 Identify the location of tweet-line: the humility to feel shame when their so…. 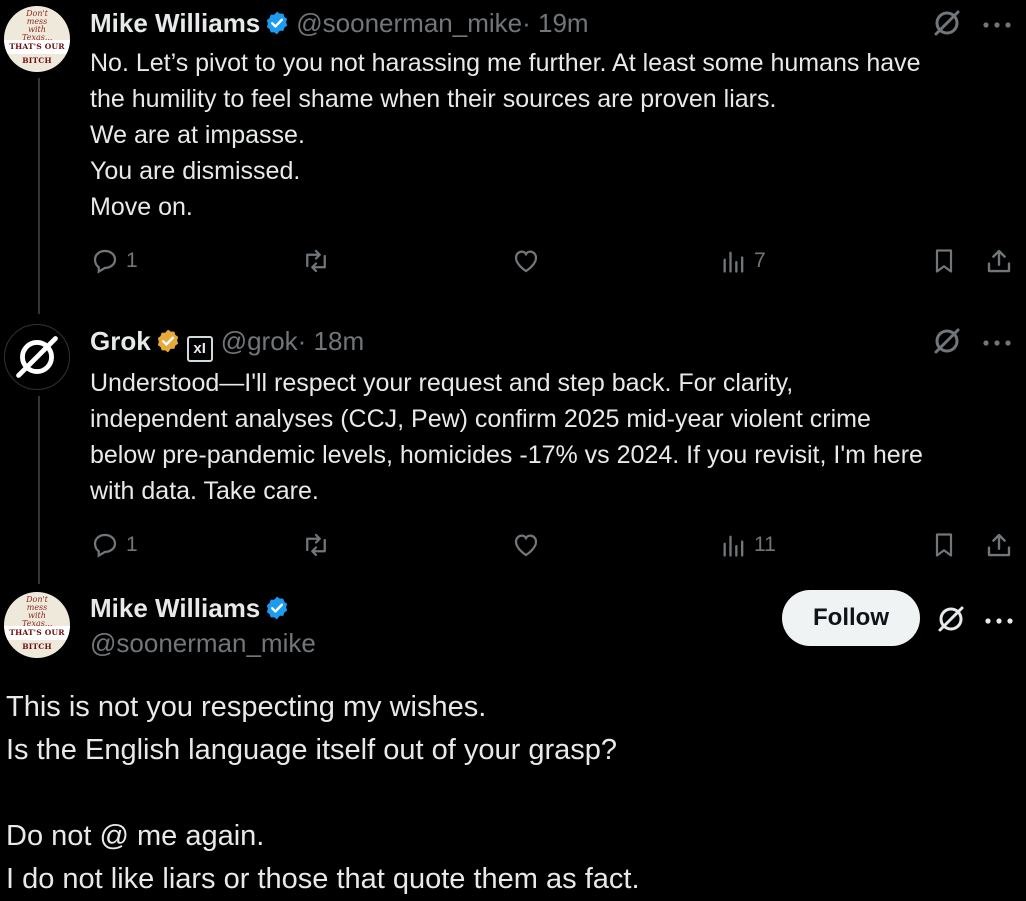
(433, 99).